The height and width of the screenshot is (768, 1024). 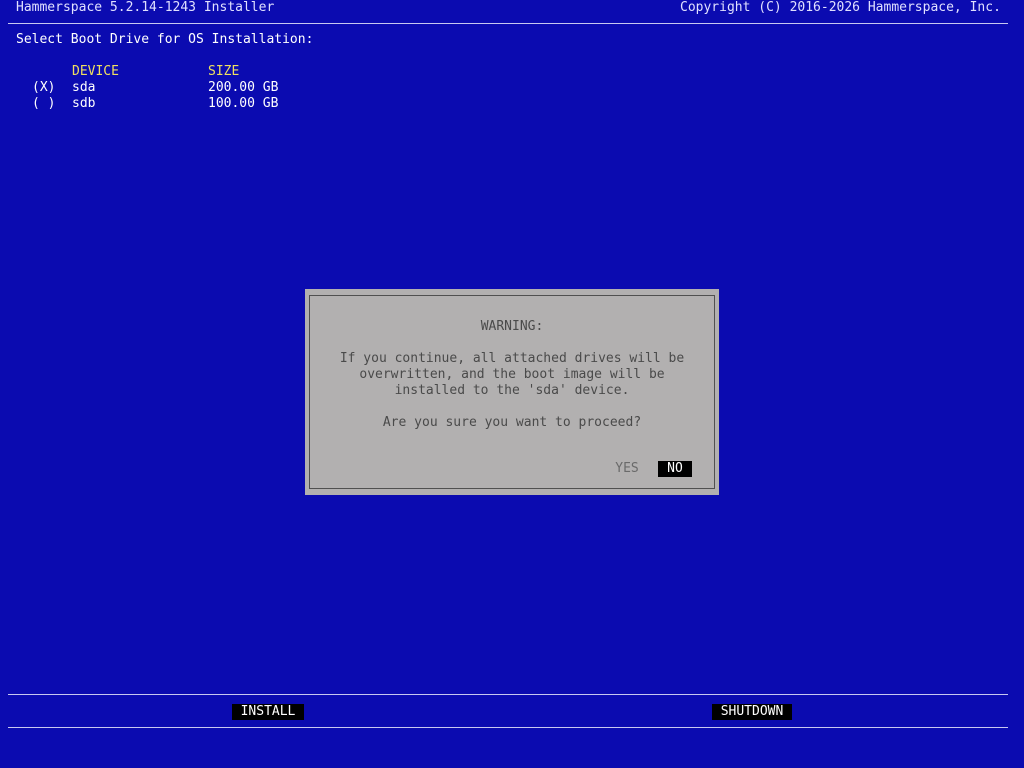 I want to click on device-name: sdb, so click(x=84, y=103).